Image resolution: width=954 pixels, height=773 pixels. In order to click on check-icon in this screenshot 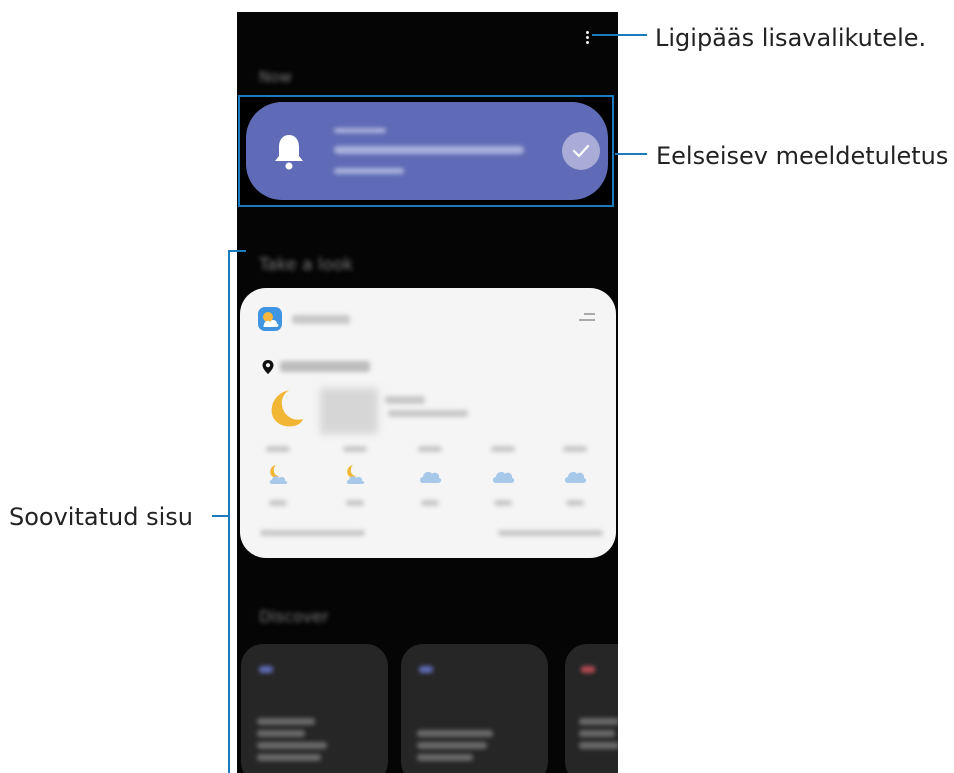, I will do `click(581, 151)`.